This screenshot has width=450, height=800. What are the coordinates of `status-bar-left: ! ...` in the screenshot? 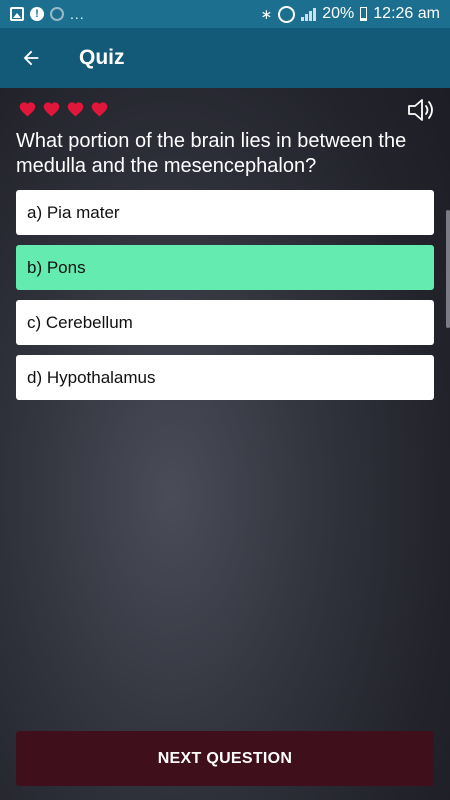 It's located at (47, 14).